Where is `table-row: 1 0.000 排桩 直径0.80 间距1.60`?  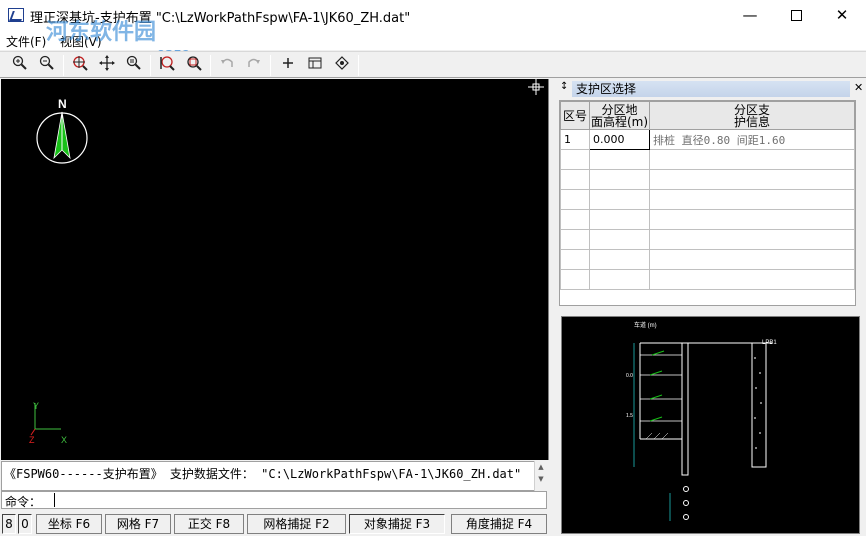 table-row: 1 0.000 排桩 直径0.80 间距1.60 is located at coordinates (707, 139).